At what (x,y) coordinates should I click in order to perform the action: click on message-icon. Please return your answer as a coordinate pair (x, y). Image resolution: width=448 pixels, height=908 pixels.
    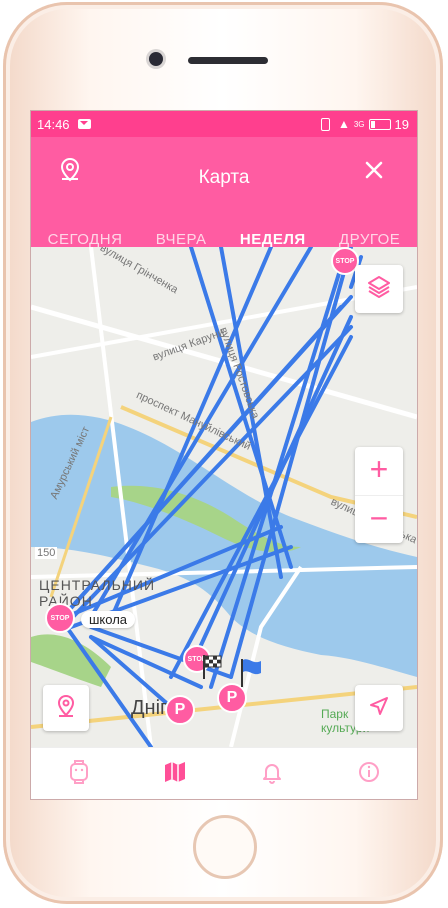
    Looking at the image, I should click on (84, 124).